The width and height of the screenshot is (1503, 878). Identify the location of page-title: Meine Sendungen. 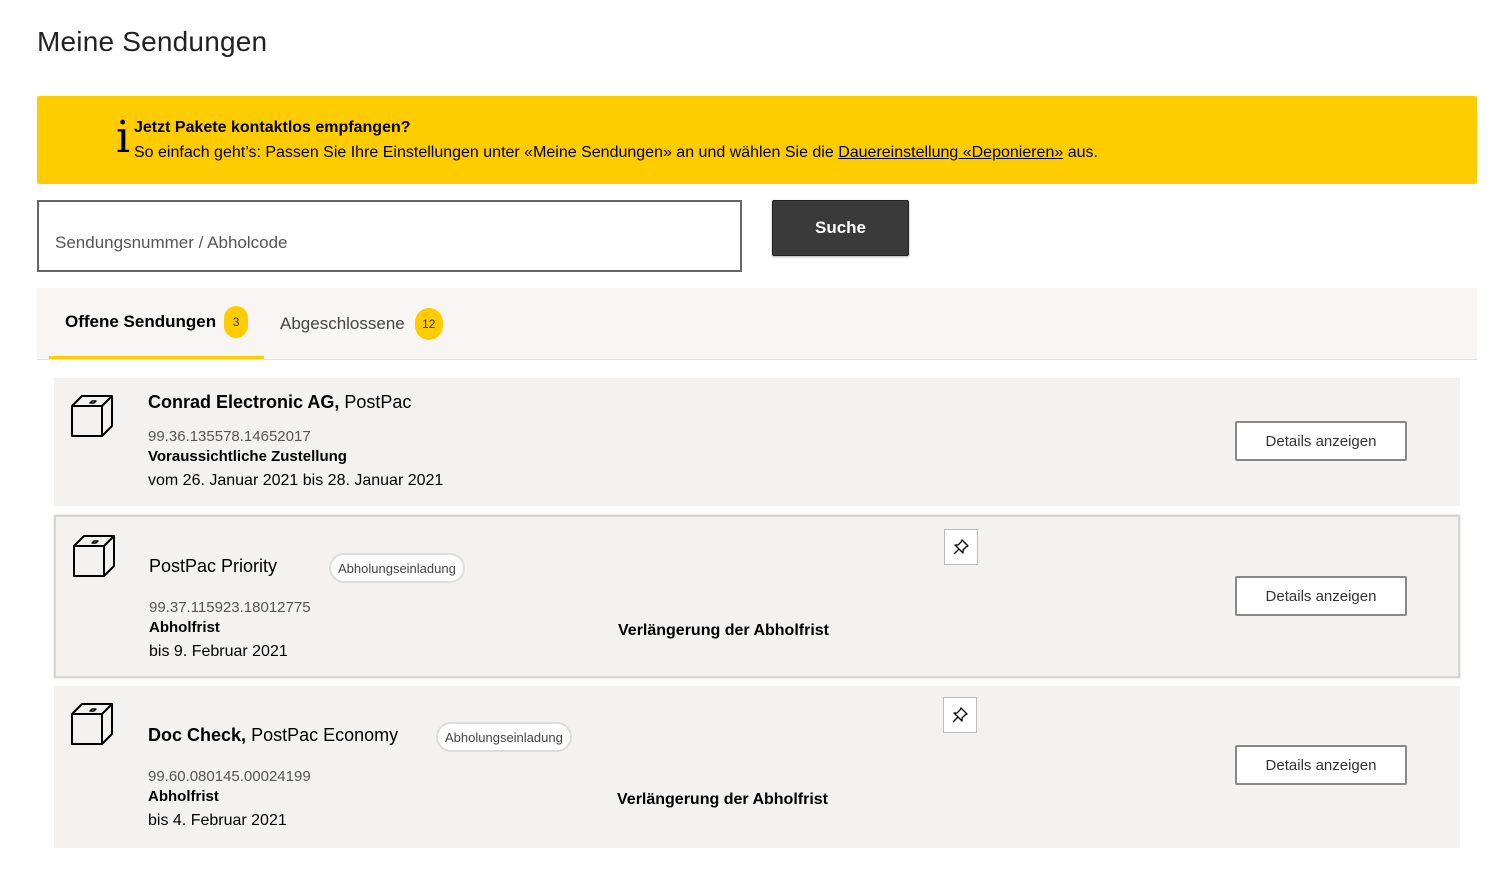
(152, 41).